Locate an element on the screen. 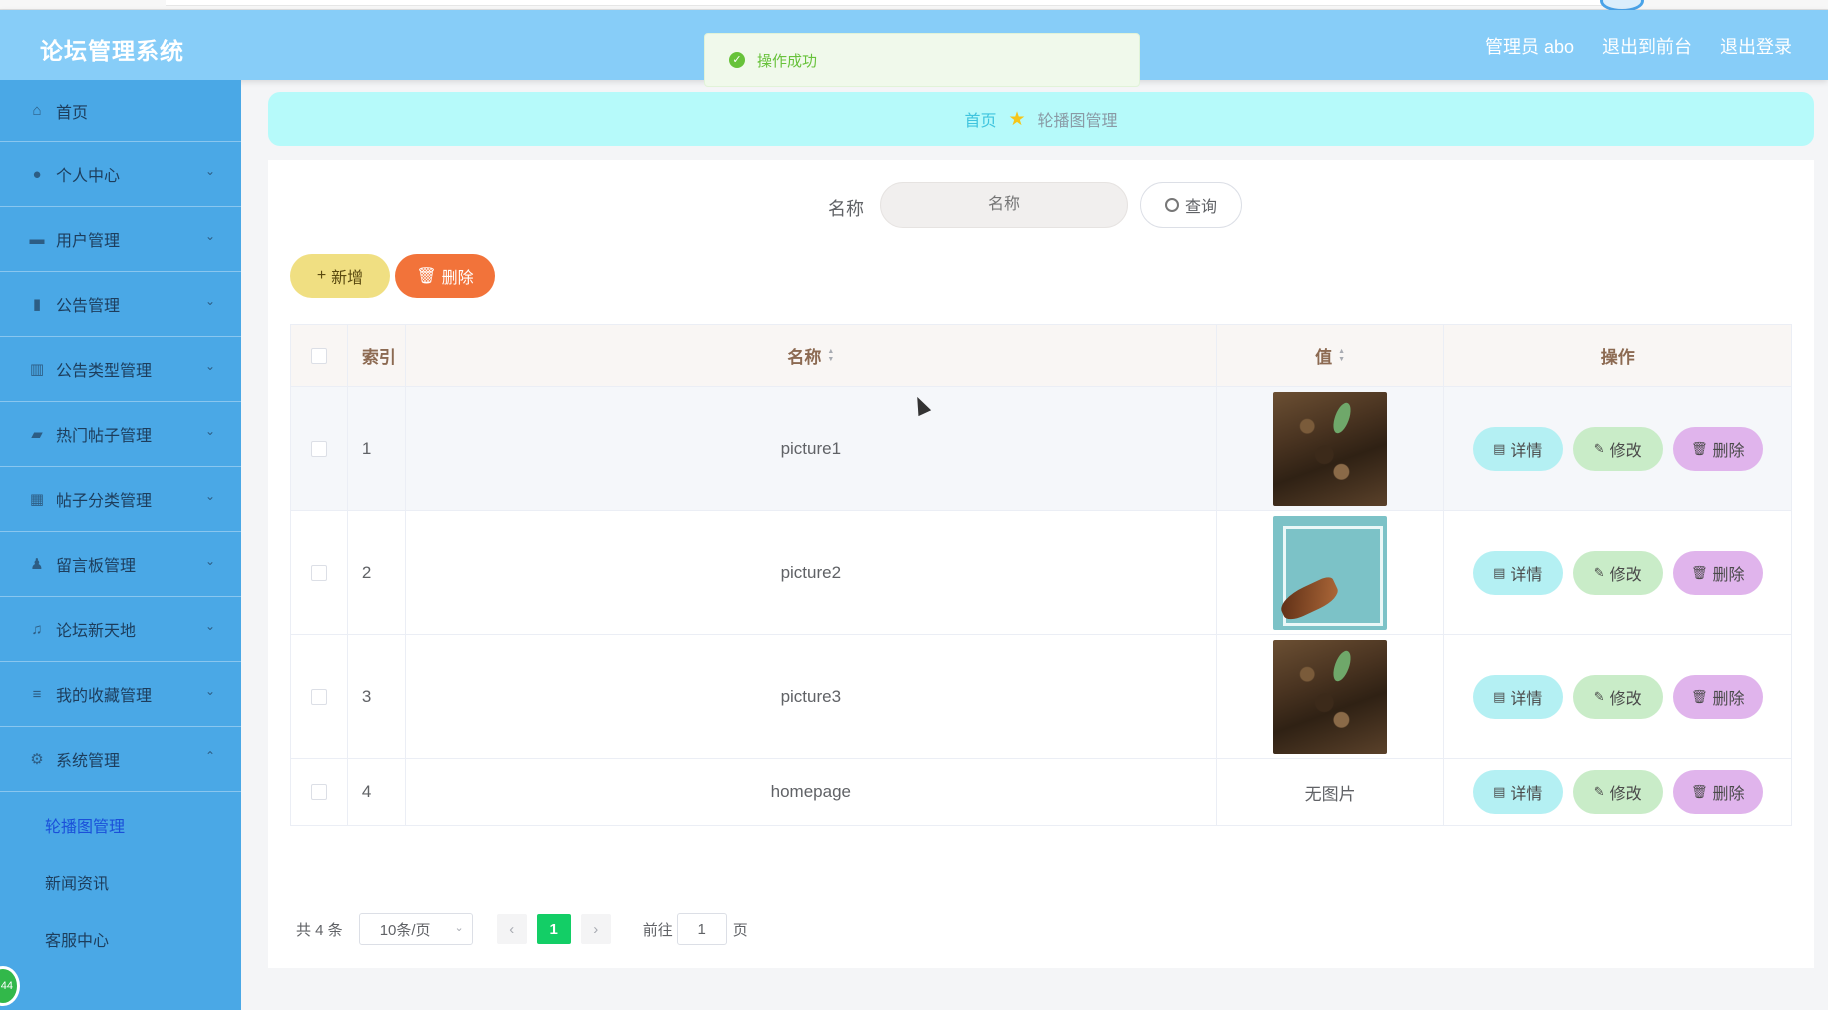  exit-to-front-link: 退出到前台 is located at coordinates (1647, 46).